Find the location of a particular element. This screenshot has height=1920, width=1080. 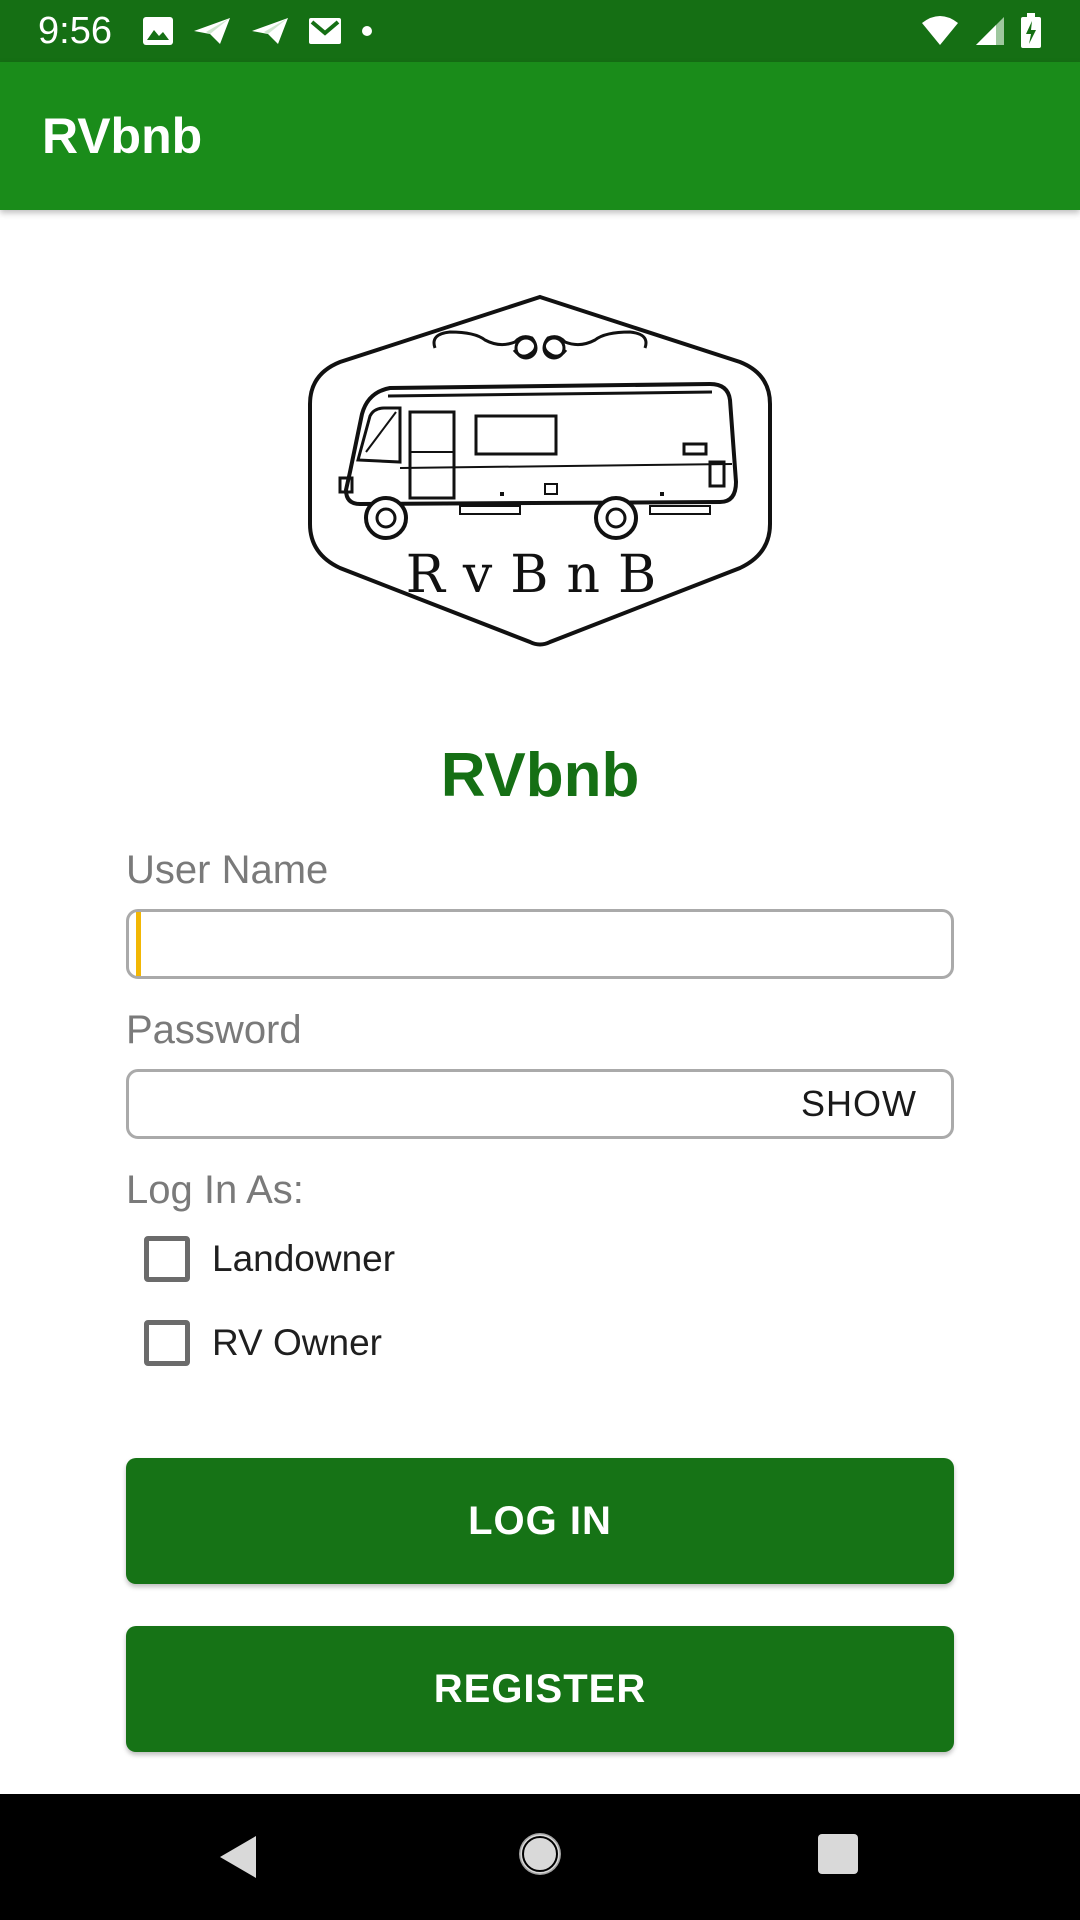

status-time: 9:56 is located at coordinates (75, 30).